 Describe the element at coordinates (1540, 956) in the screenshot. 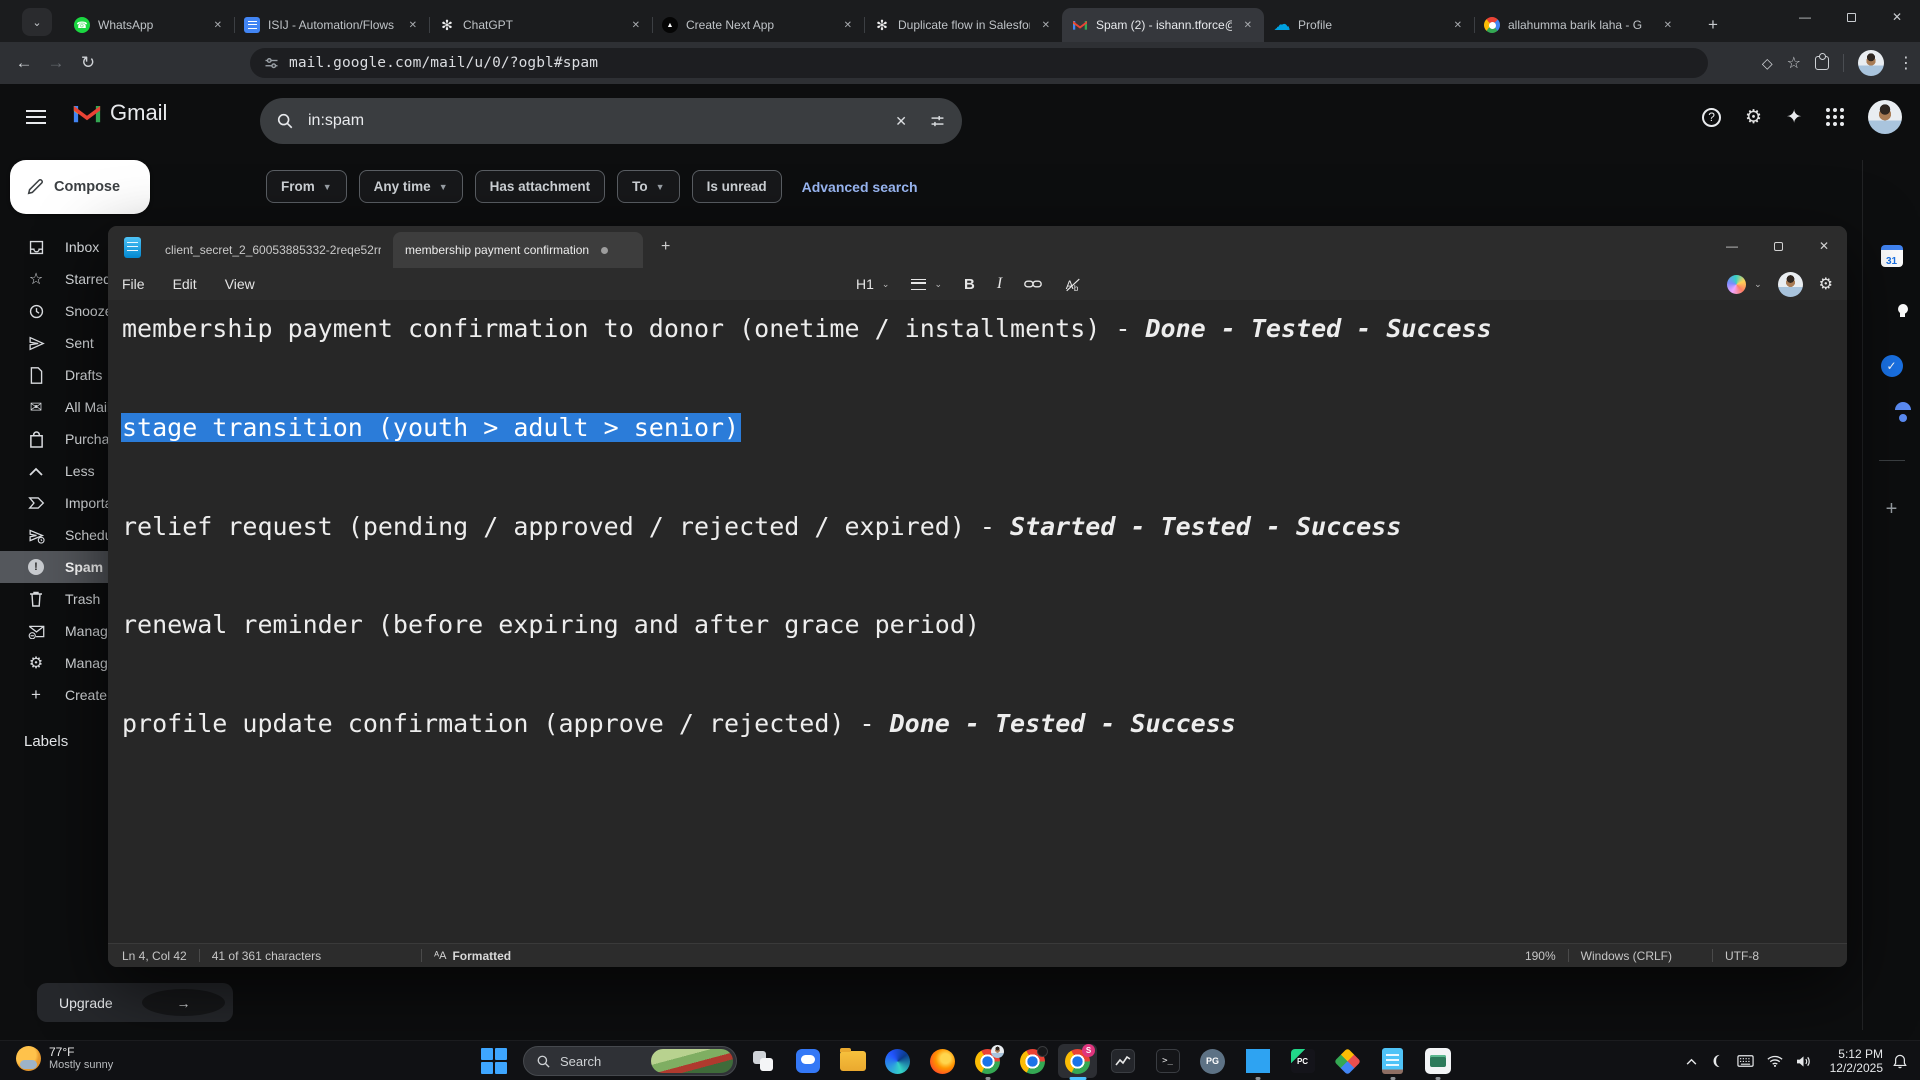

I see `zoom-level: 190%` at that location.